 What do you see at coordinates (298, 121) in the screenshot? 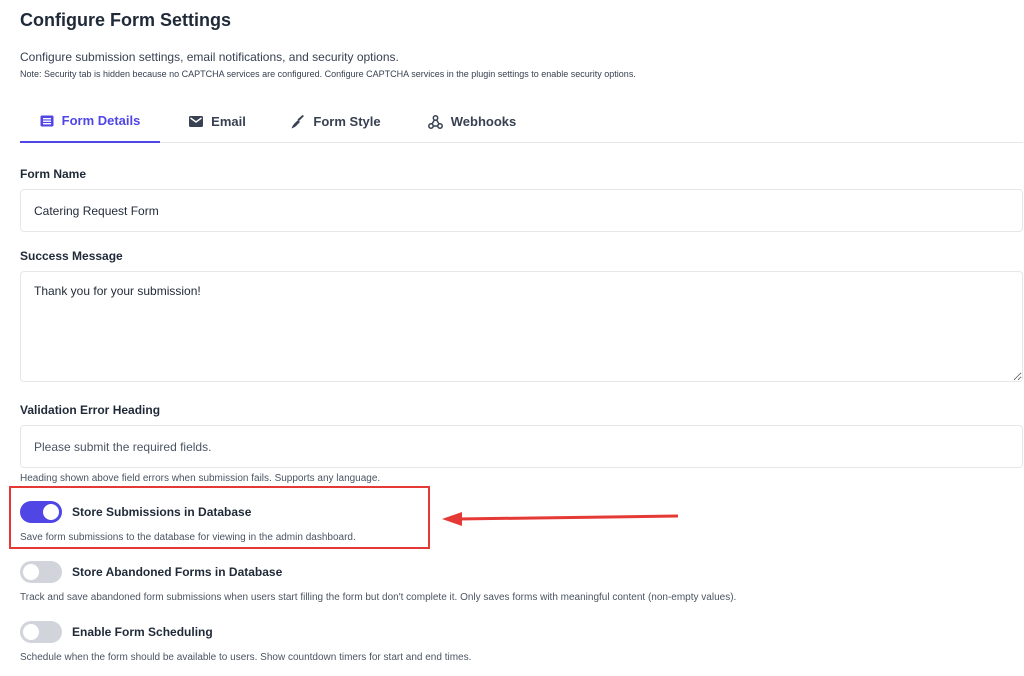
I see `brush-icon` at bounding box center [298, 121].